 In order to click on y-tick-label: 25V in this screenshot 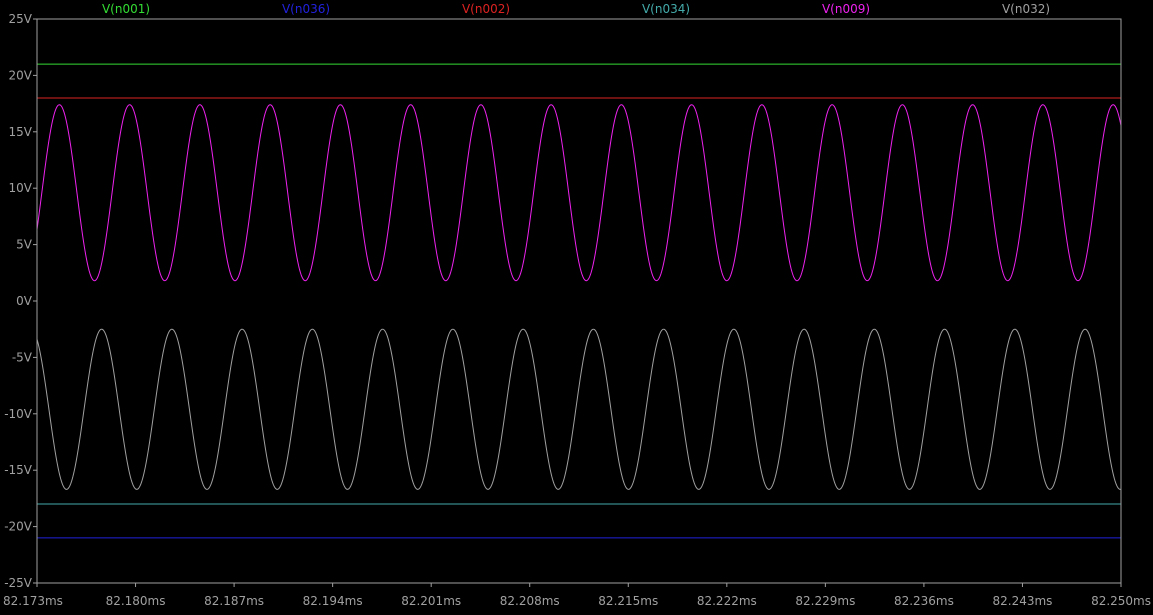, I will do `click(21, 19)`.